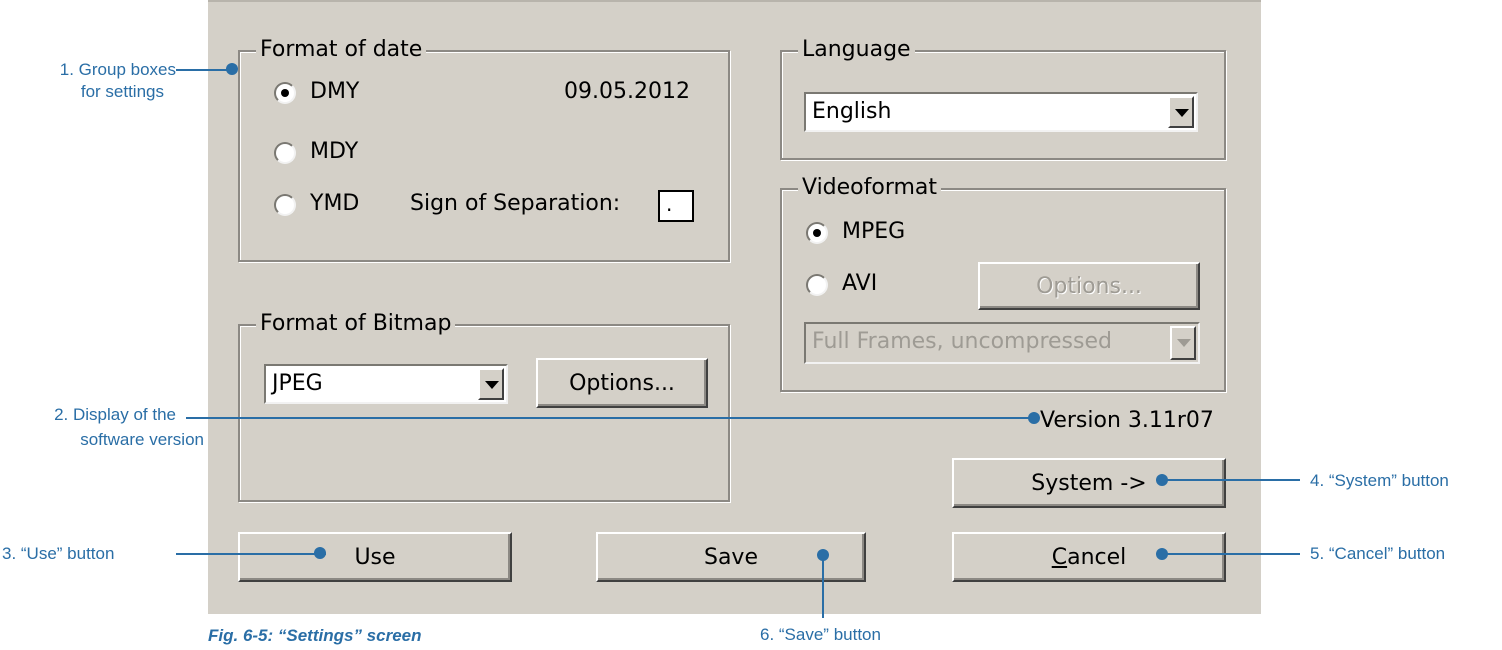 The image size is (1502, 650). What do you see at coordinates (870, 188) in the screenshot?
I see `videoformat-group-title: Videoformat` at bounding box center [870, 188].